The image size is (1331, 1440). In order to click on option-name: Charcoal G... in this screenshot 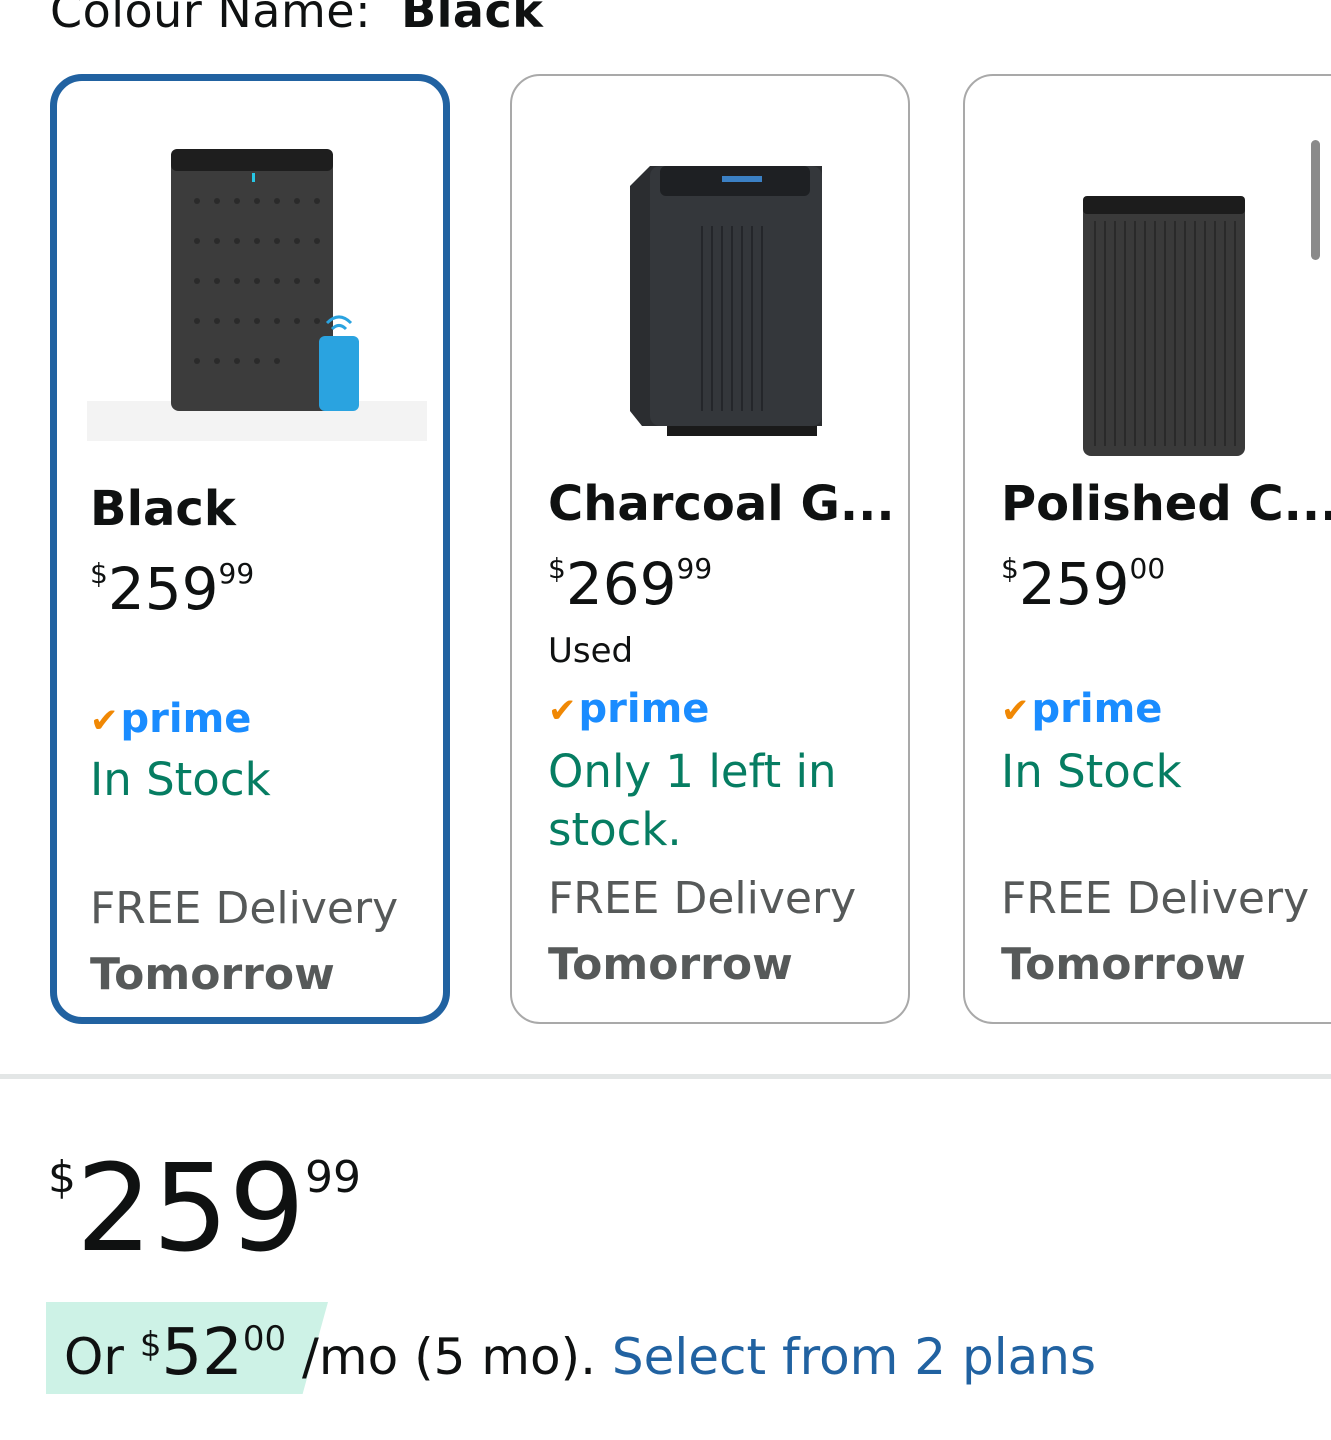, I will do `click(721, 504)`.